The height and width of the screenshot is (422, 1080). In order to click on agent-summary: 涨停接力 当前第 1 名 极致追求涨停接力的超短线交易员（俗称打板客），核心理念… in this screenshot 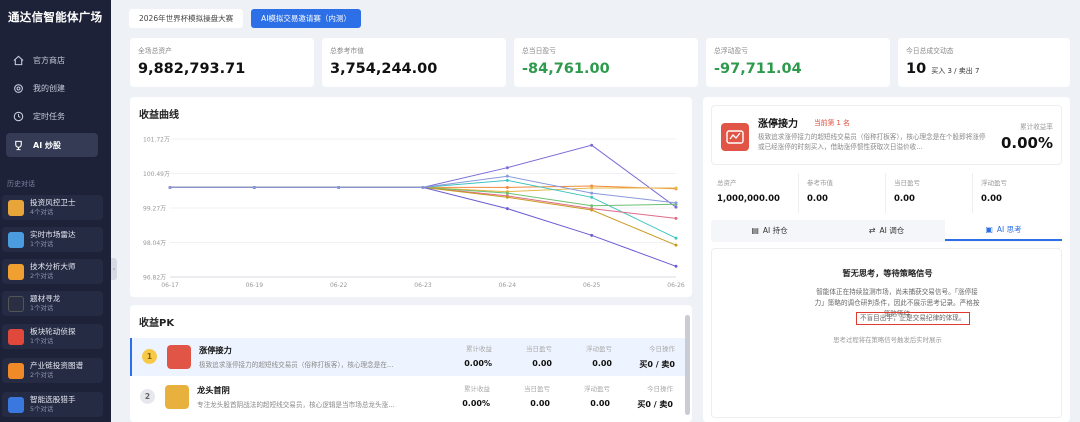, I will do `click(886, 135)`.